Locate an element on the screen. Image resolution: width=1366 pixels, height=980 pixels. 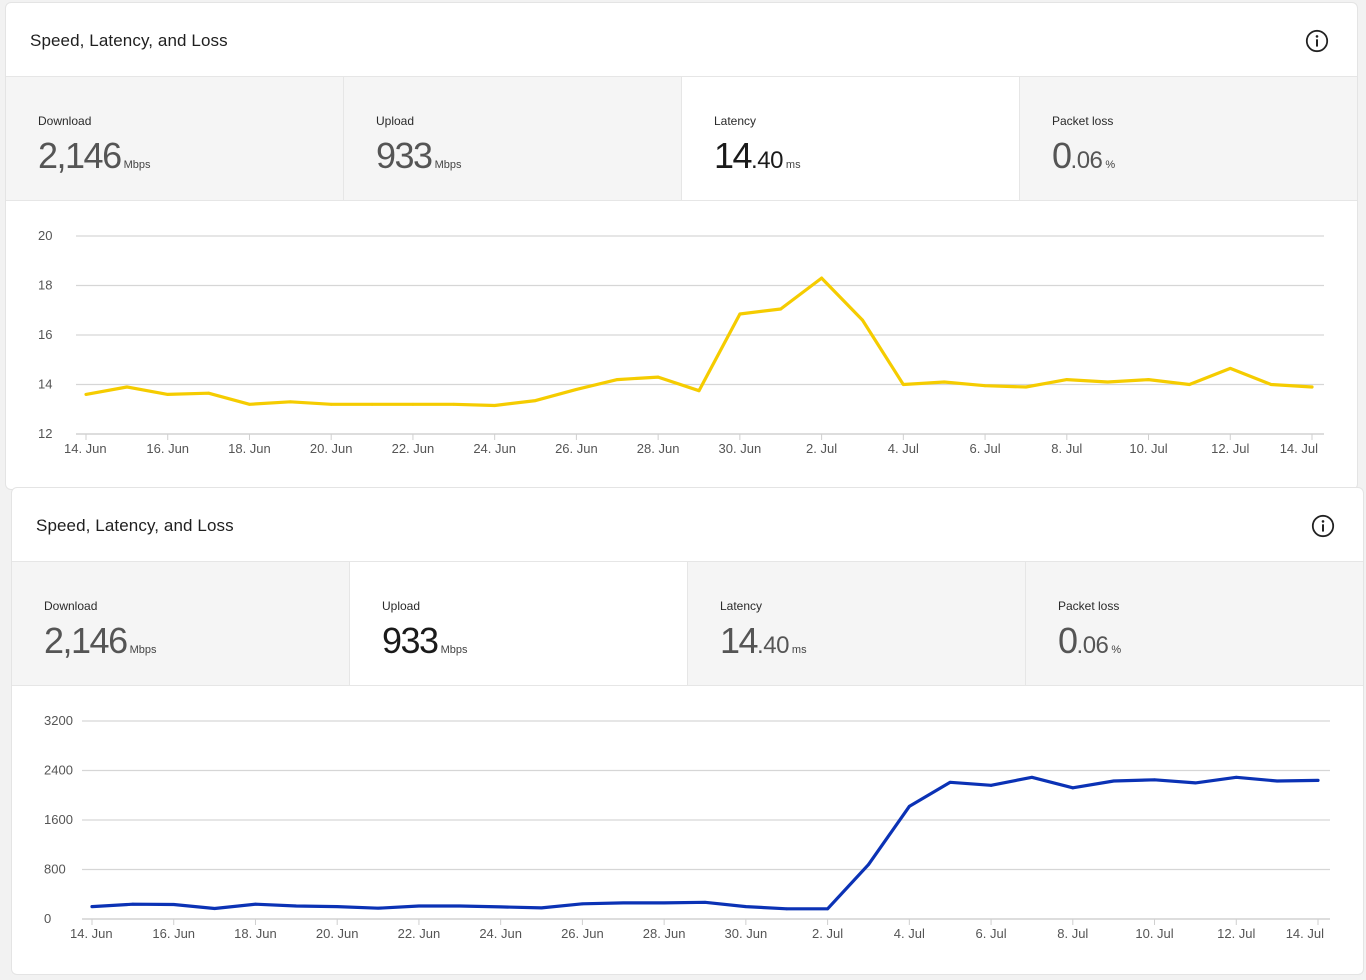
y-tick-label: 0 is located at coordinates (47, 918).